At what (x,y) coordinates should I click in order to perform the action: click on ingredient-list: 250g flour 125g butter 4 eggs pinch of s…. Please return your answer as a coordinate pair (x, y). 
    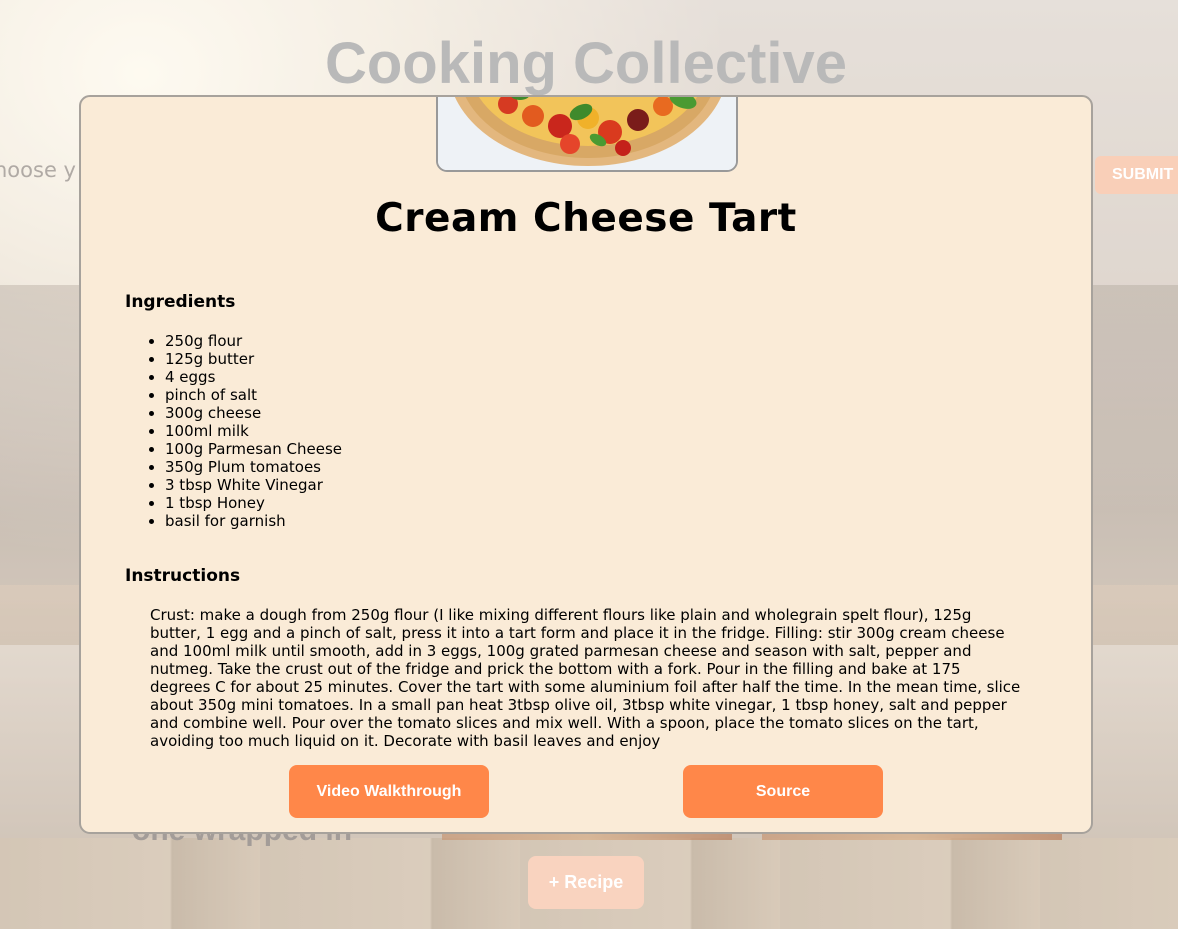
    Looking at the image, I should click on (245, 431).